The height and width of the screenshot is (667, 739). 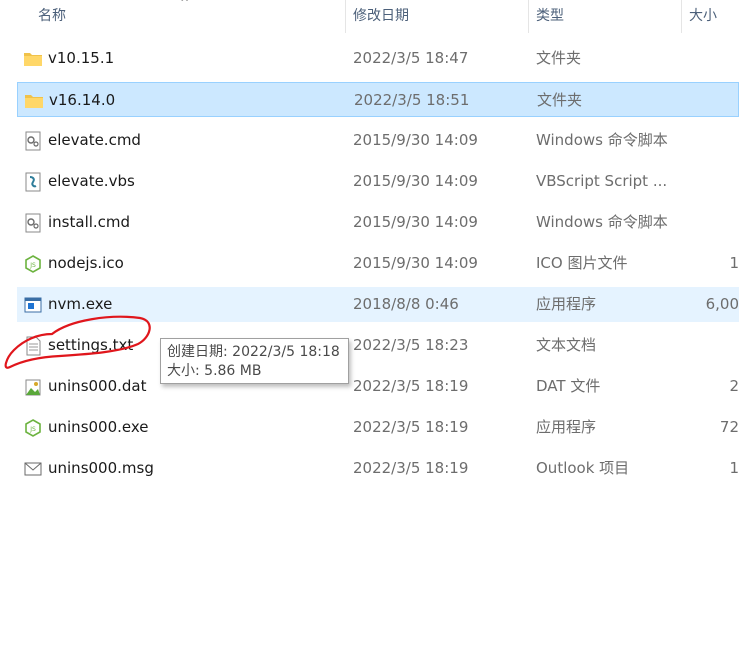 I want to click on sort-ascending-icon: ^, so click(x=185, y=4).